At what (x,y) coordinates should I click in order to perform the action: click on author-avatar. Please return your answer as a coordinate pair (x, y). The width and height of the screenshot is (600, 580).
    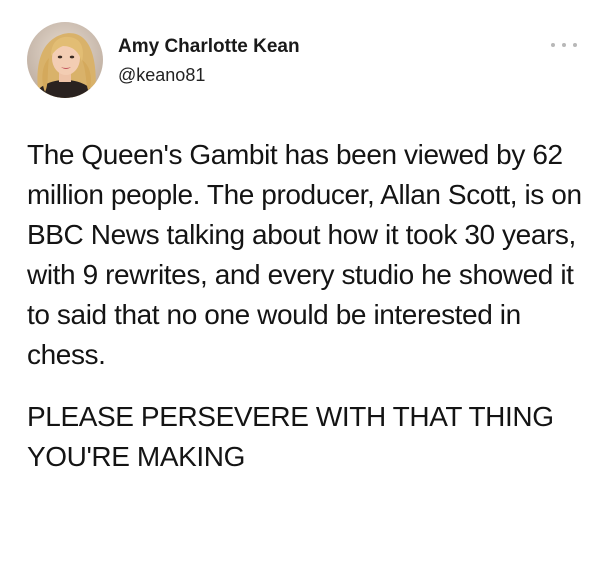
    Looking at the image, I should click on (65, 60).